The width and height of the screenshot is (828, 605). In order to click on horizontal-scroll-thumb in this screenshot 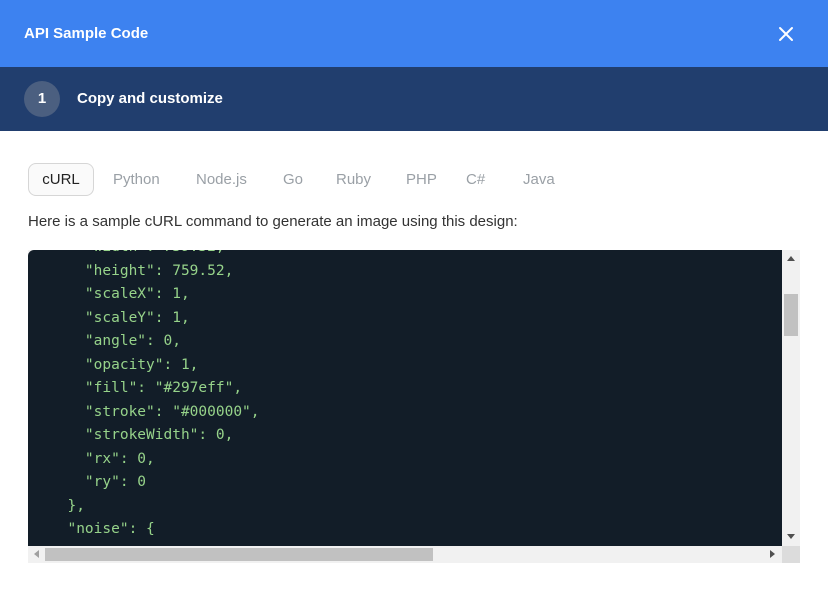, I will do `click(239, 554)`.